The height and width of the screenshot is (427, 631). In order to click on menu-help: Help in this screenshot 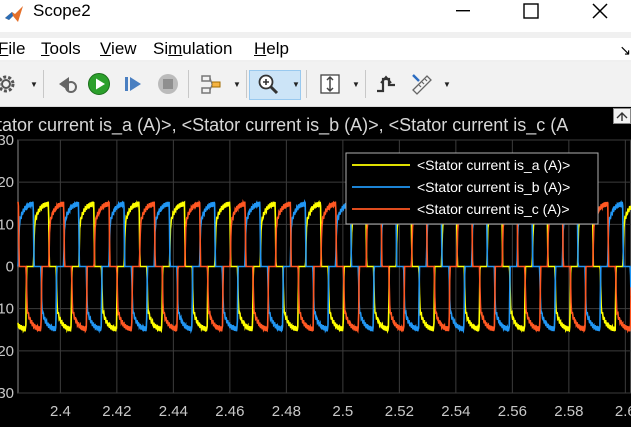, I will do `click(271, 49)`.